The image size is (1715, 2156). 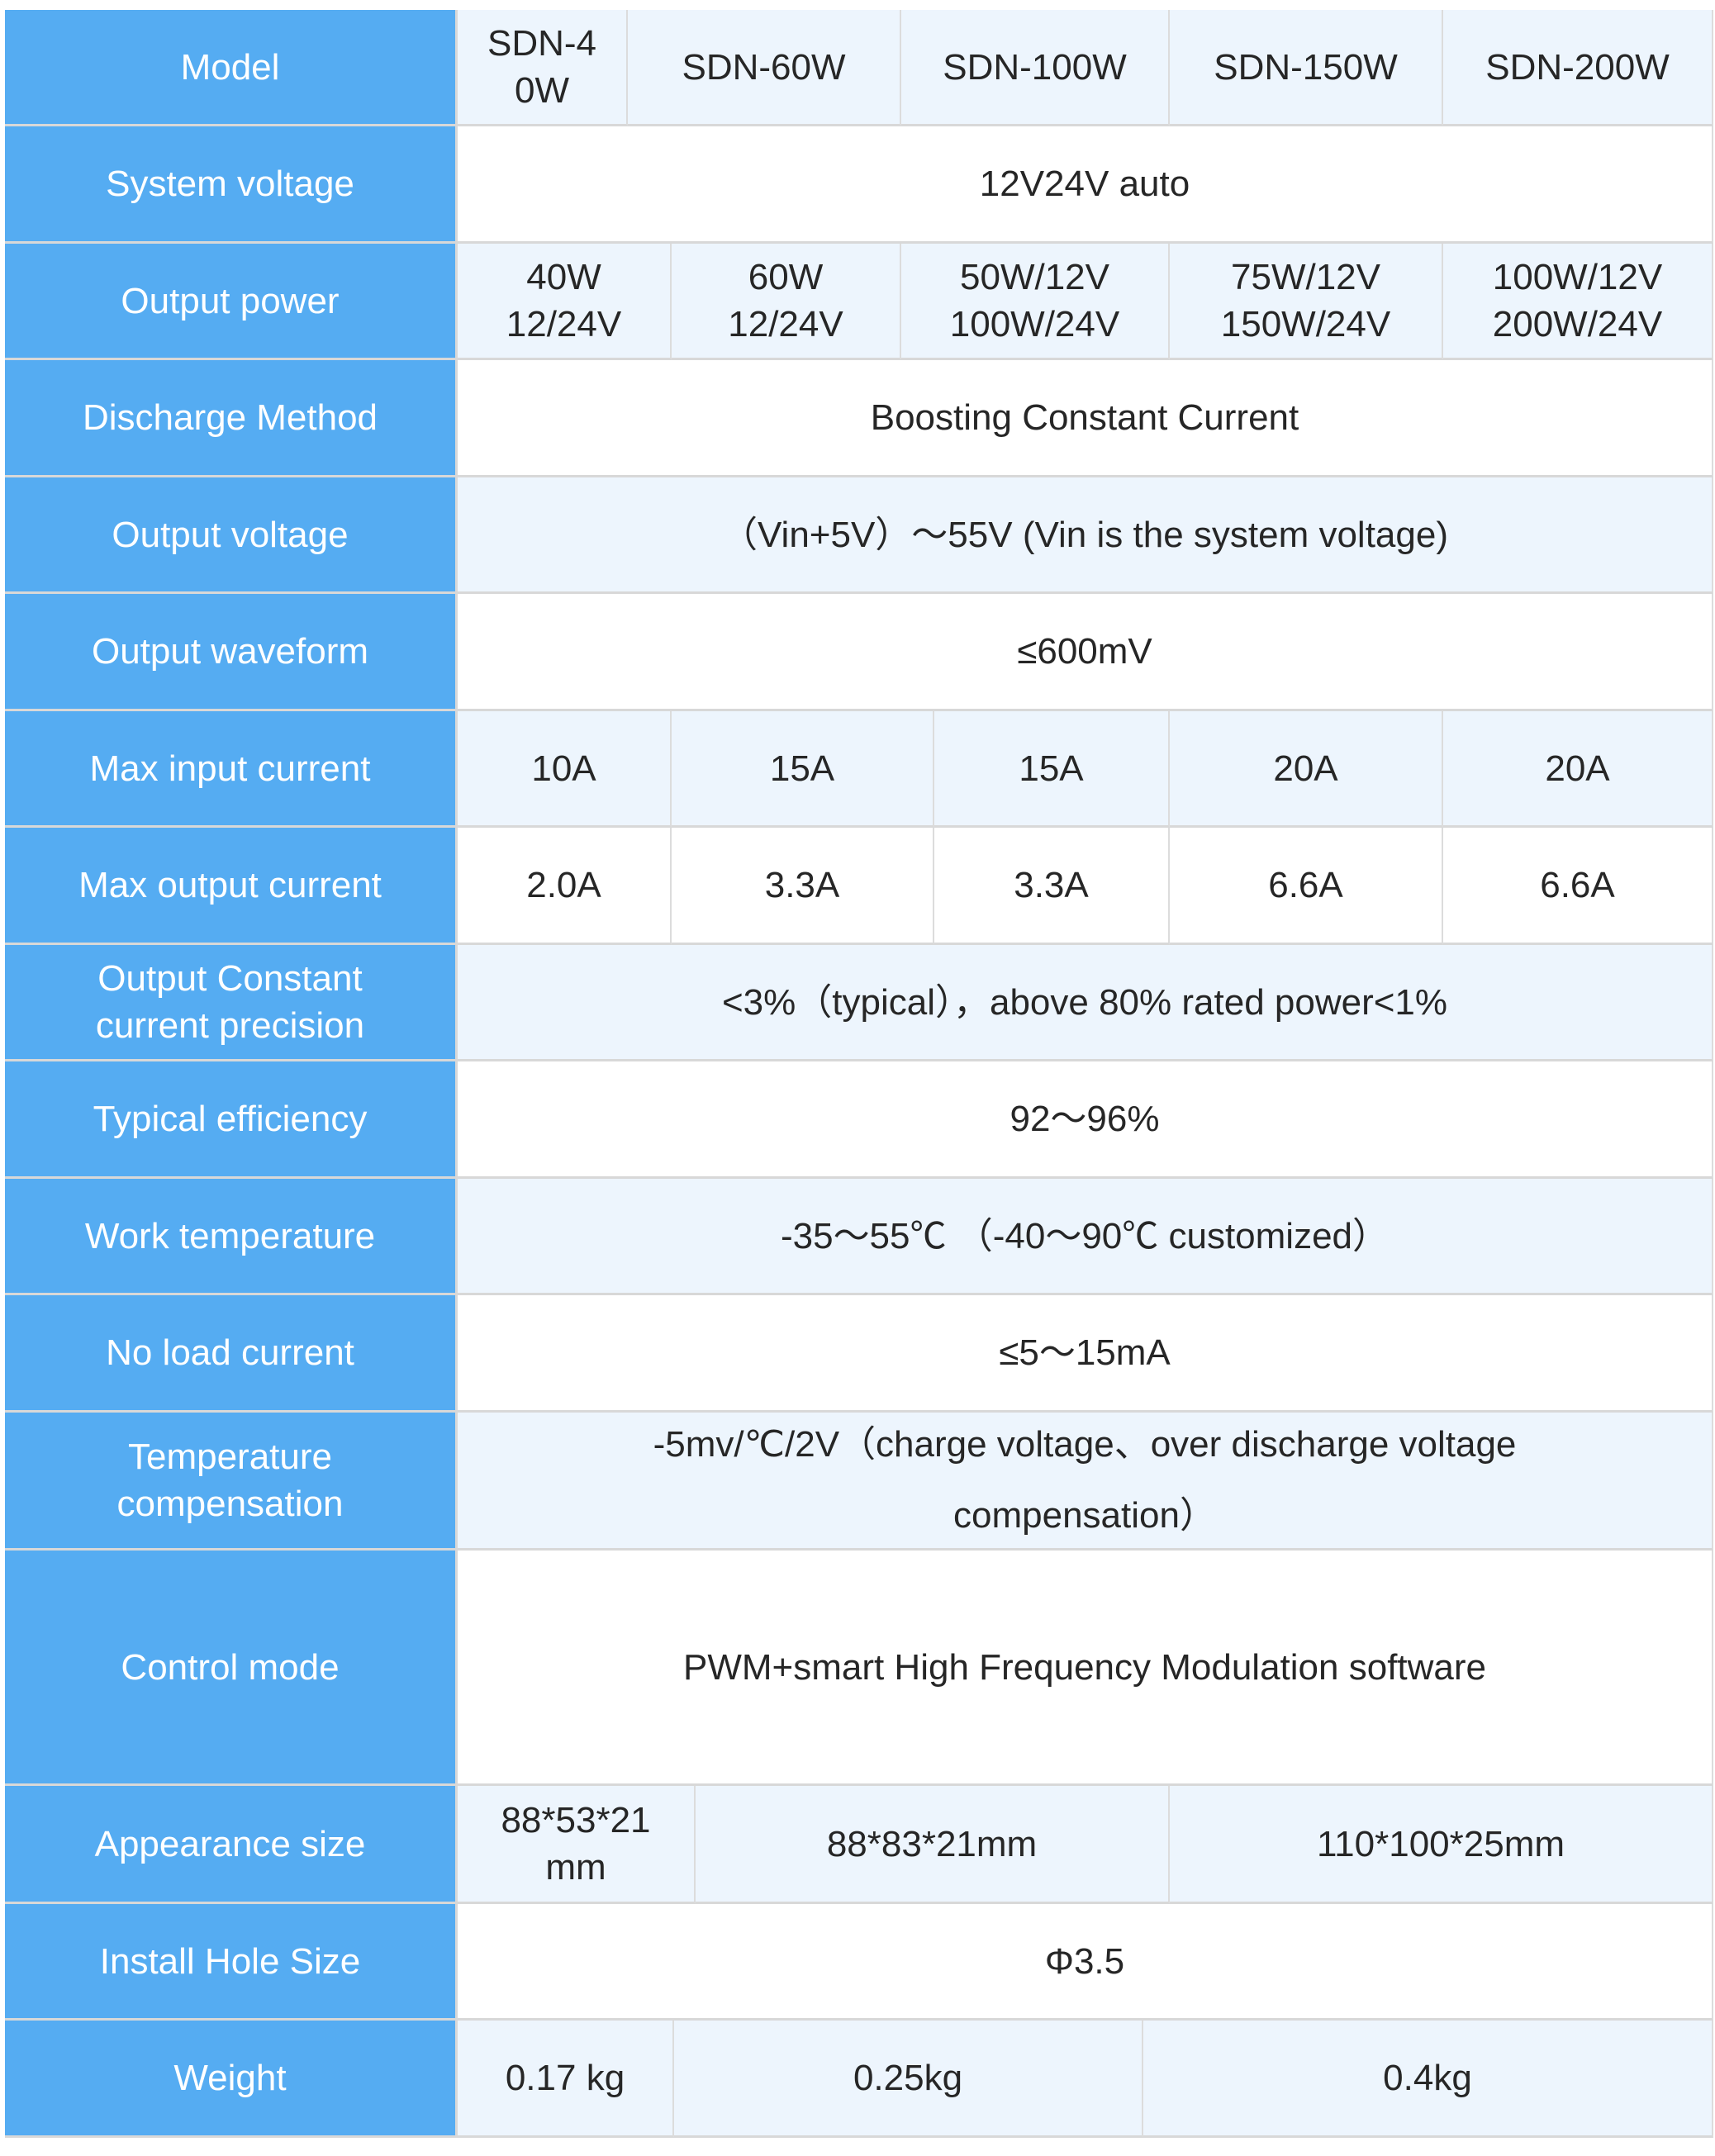 I want to click on value-cell: （Vin+5V）～55V (Vin is the system voltage), so click(x=1085, y=535).